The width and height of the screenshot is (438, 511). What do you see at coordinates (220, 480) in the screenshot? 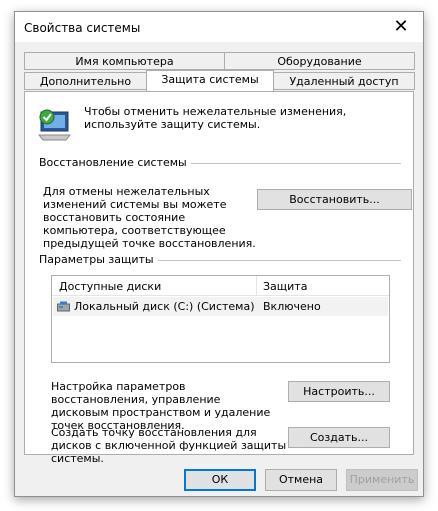
I see `ok-button: ОК` at bounding box center [220, 480].